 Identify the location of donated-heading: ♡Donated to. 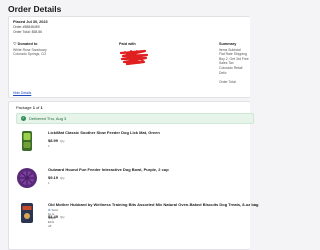
(25, 43).